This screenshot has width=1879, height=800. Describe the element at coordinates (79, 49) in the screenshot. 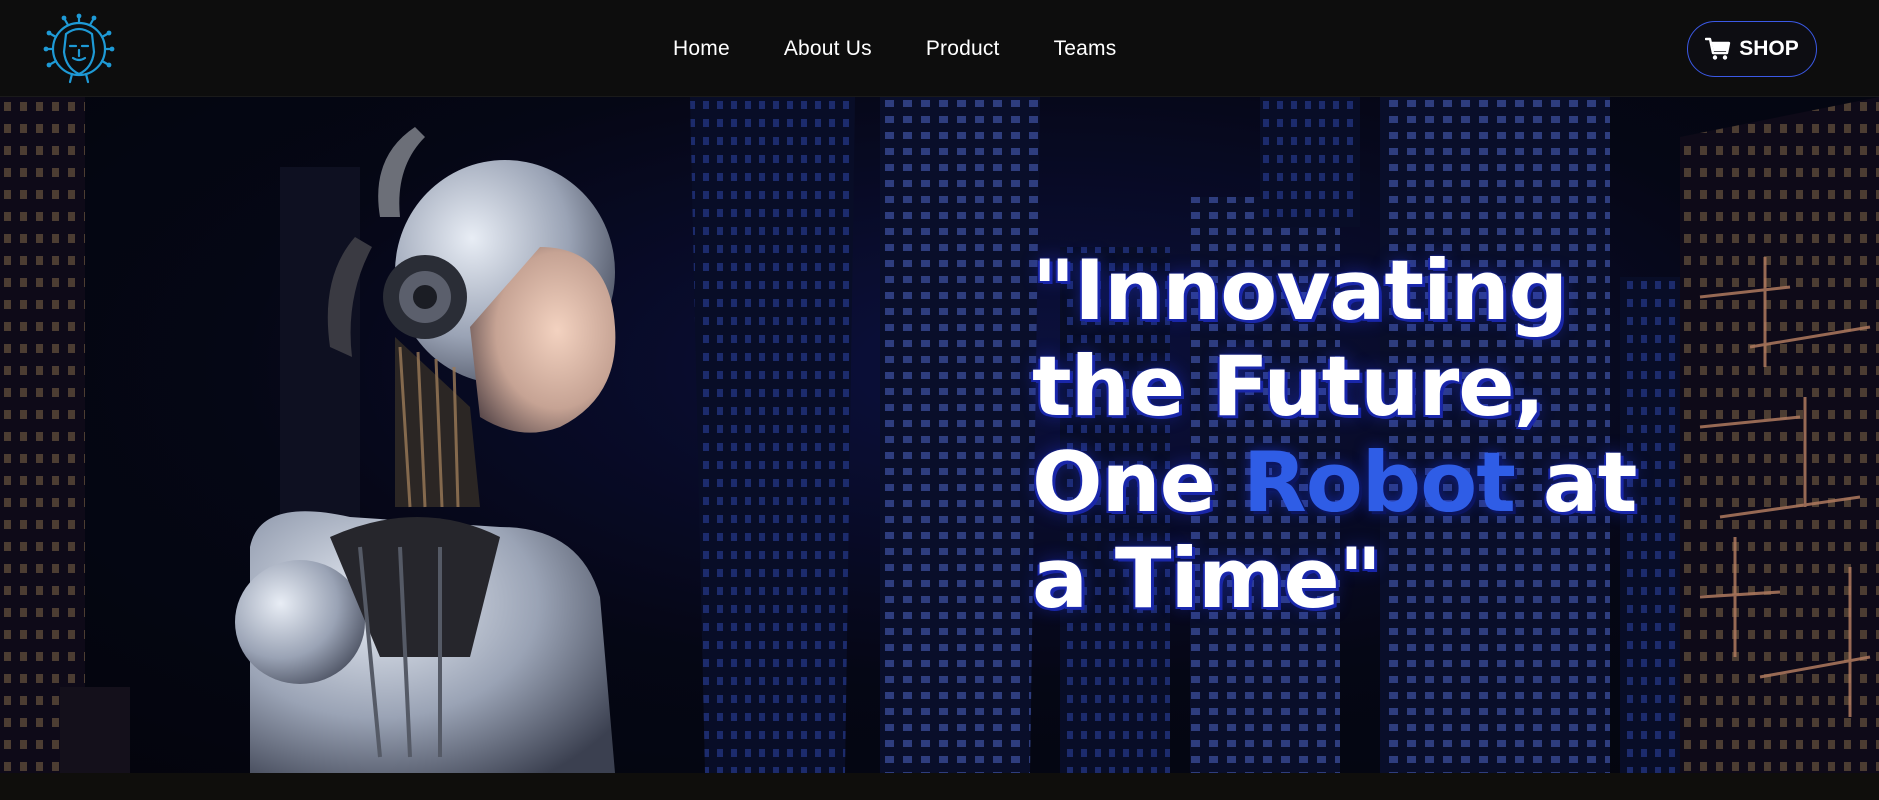

I see `robot-face-logo-icon` at that location.